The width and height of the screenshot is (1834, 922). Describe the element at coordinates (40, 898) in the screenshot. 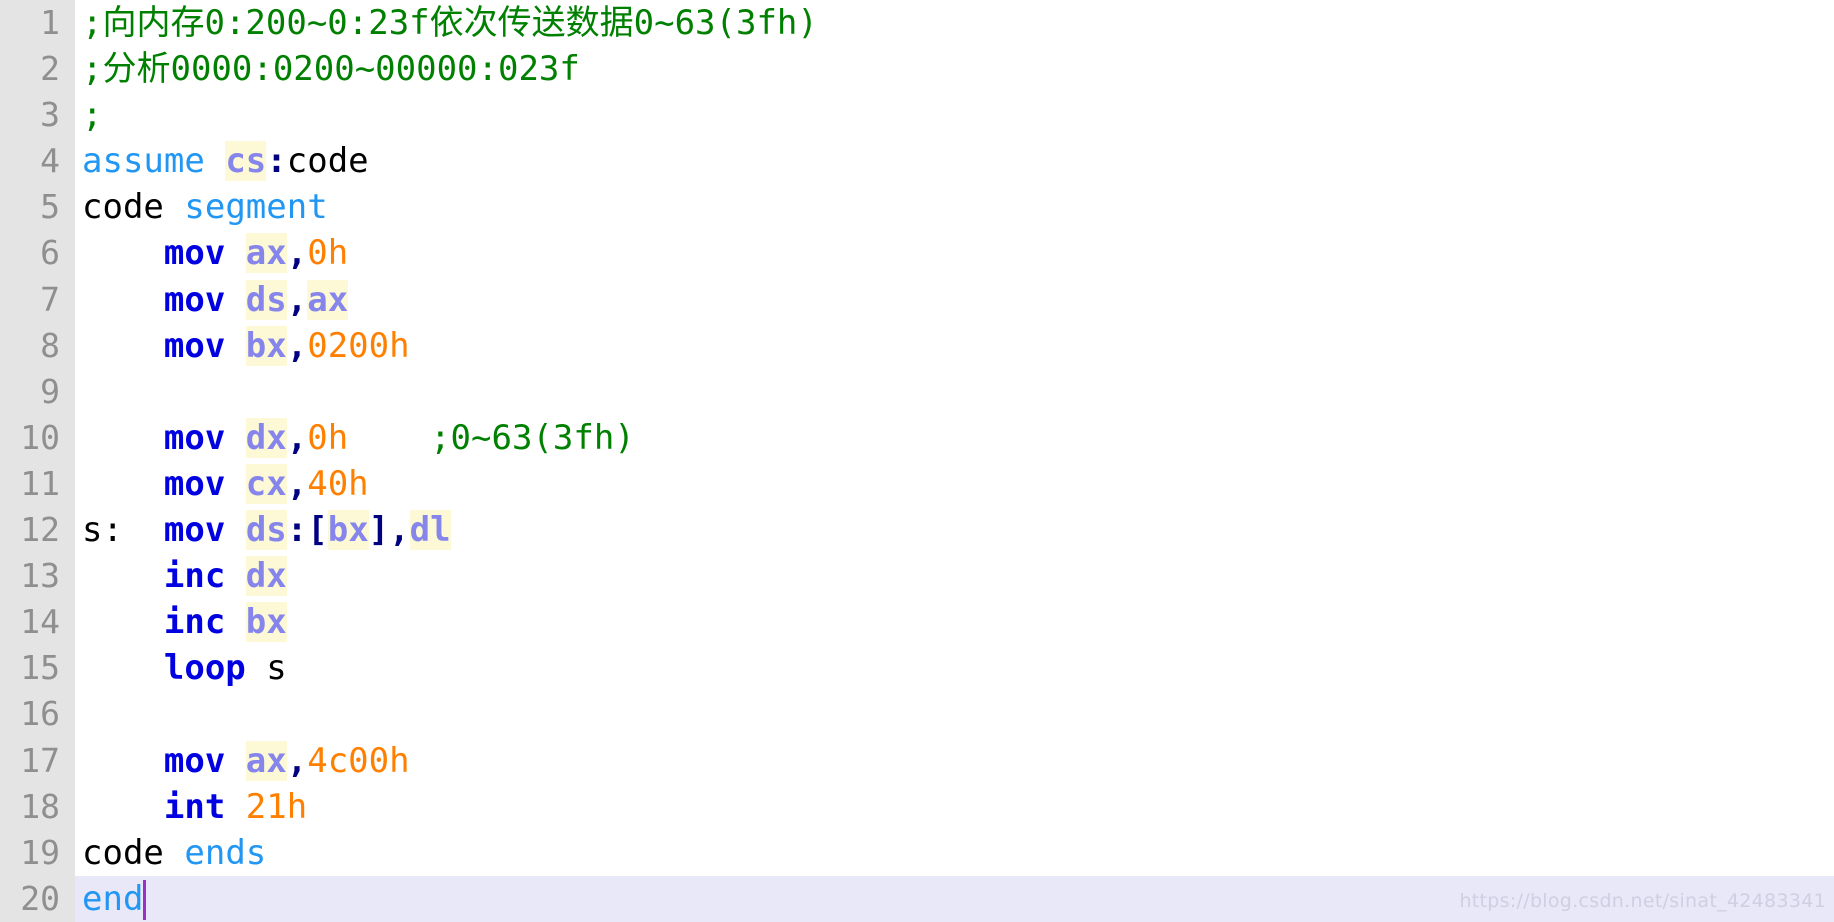

I see `line-number: 20` at that location.